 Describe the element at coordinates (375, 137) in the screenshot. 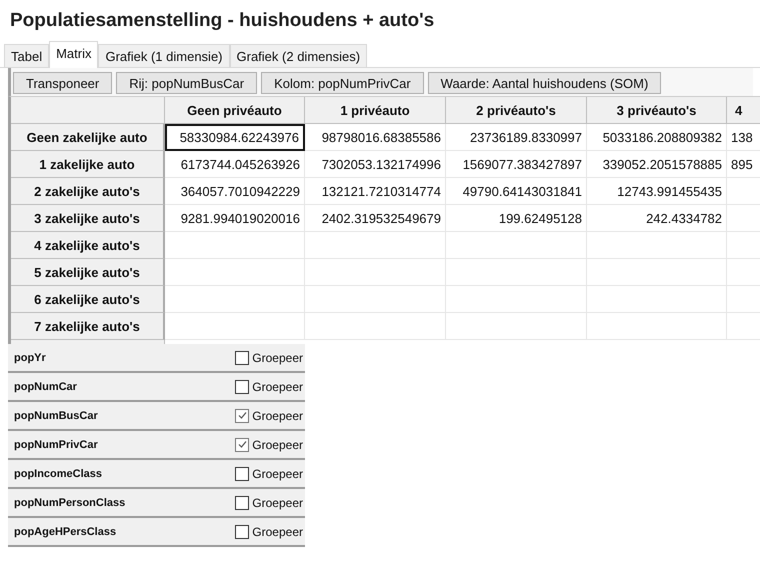

I see `table-cell: 98798016.68385586` at that location.